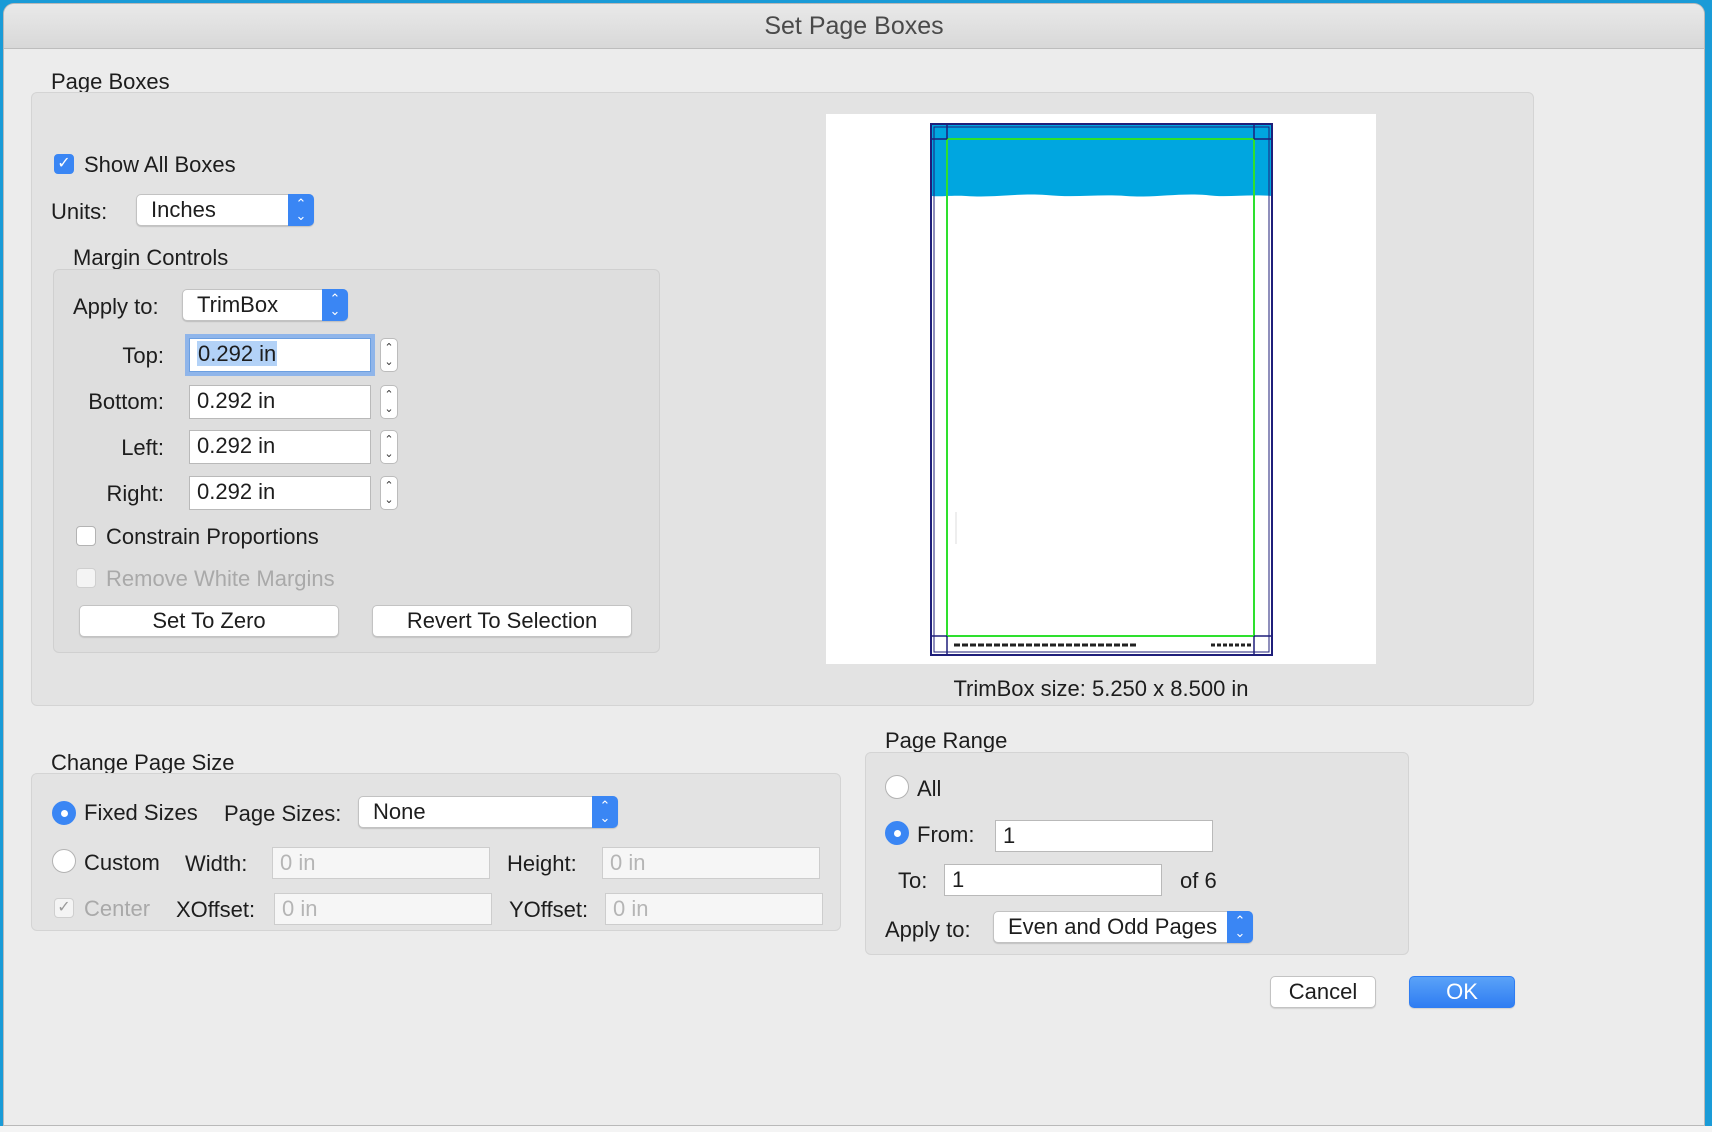 The height and width of the screenshot is (1132, 1712). Describe the element at coordinates (220, 578) in the screenshot. I see `remove-white-margins-label: Remove White Margins` at that location.